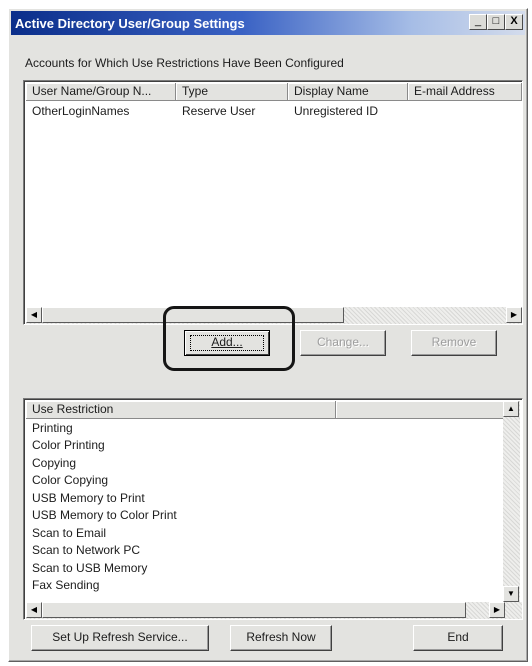 This screenshot has width=532, height=666. Describe the element at coordinates (458, 638) in the screenshot. I see `end-button: End` at that location.